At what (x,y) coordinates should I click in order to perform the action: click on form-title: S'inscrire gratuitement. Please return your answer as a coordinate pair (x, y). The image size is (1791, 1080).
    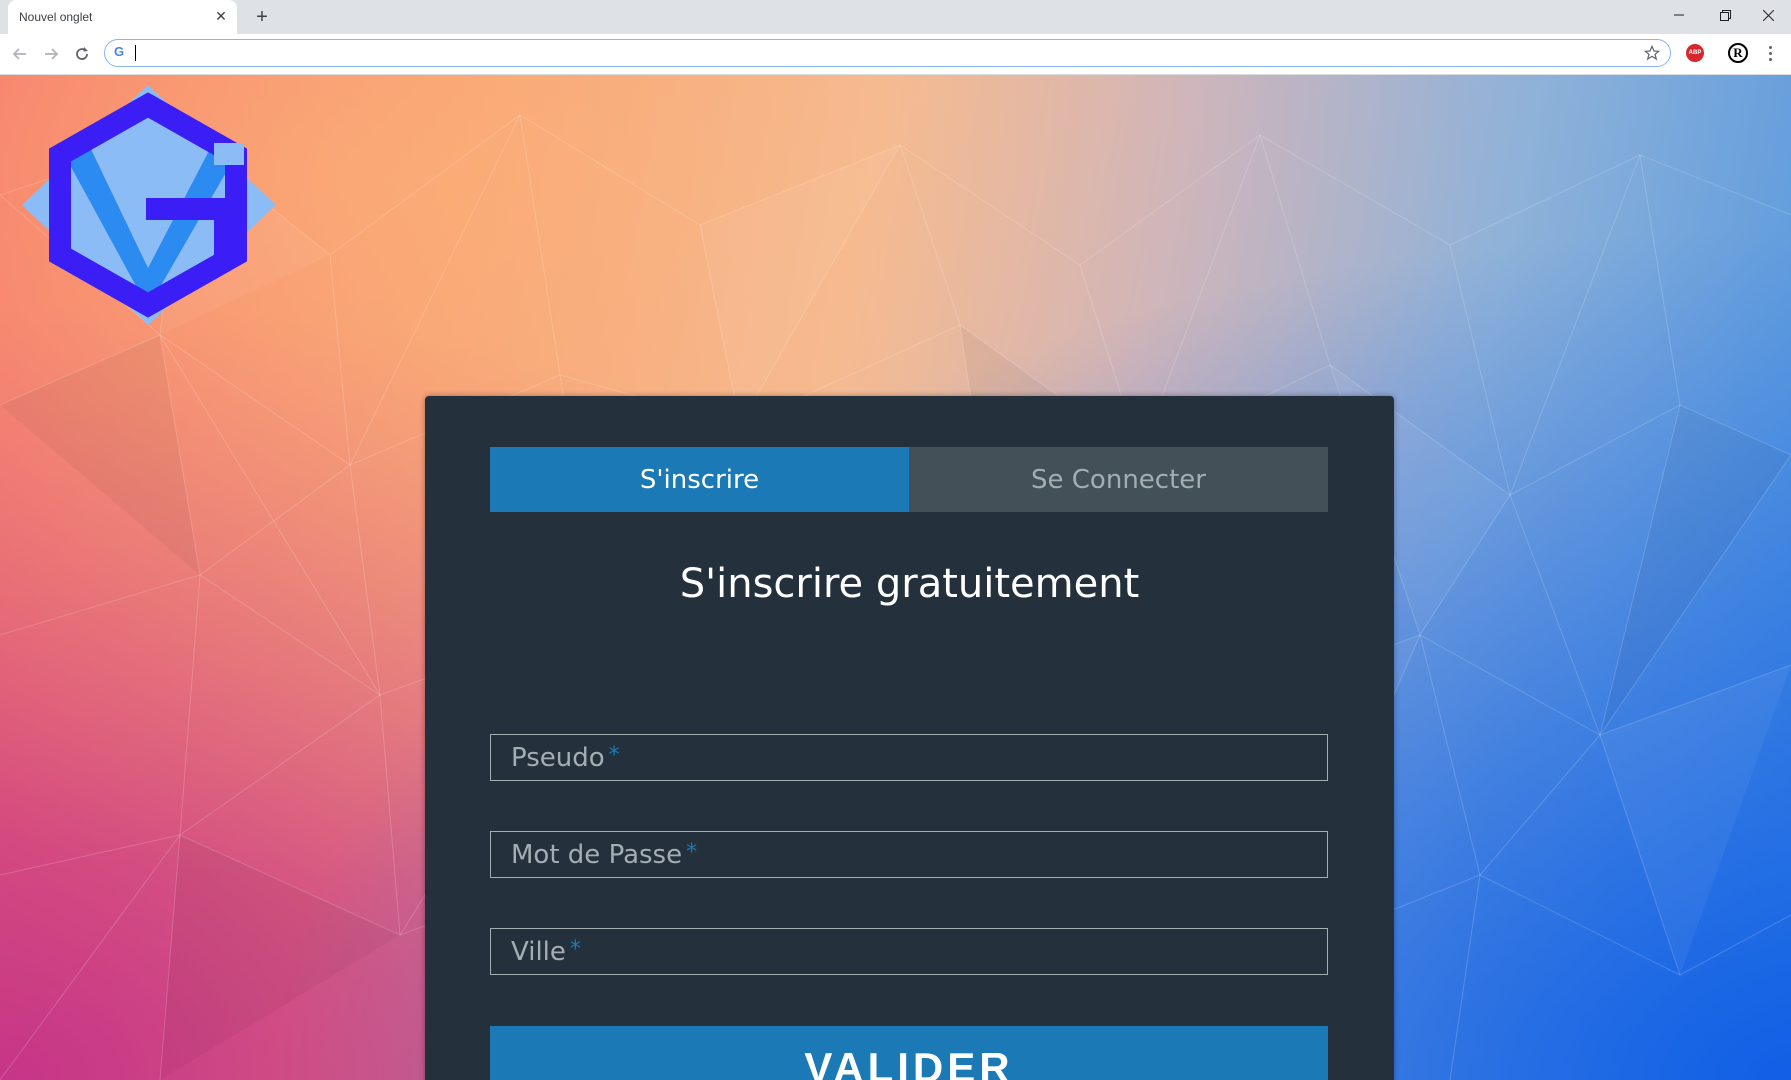
    Looking at the image, I should click on (909, 584).